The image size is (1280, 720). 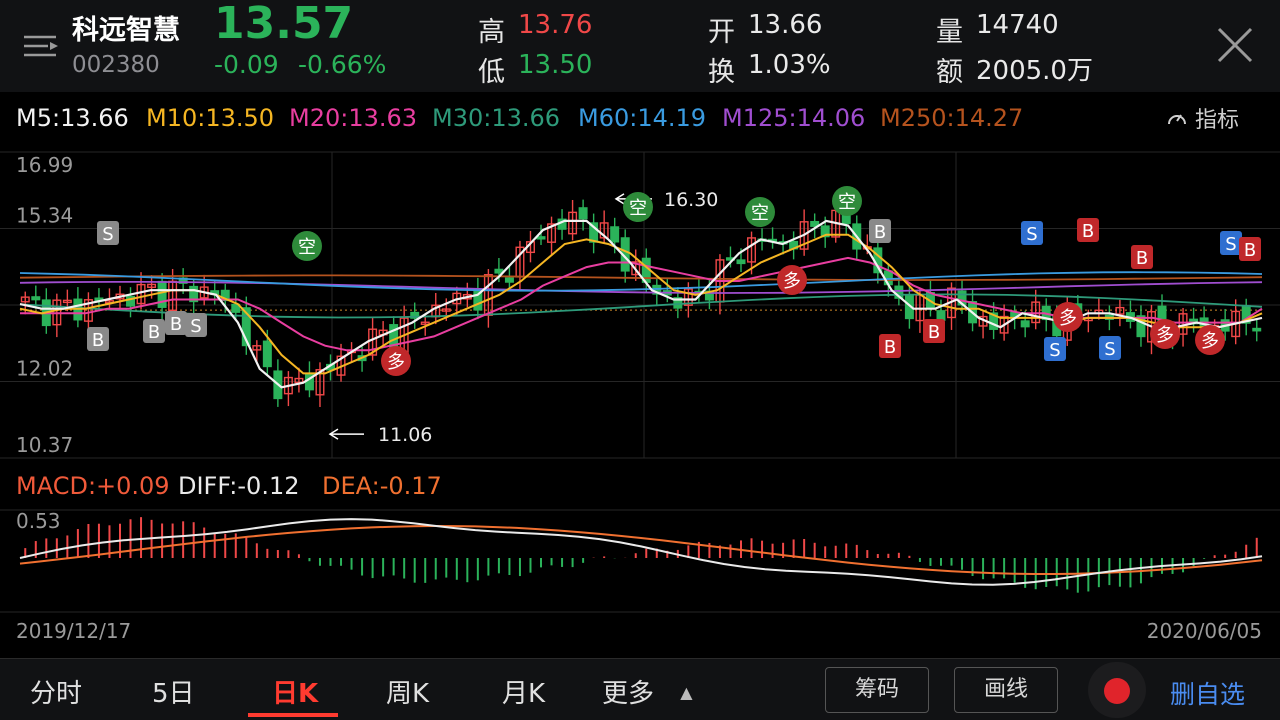 What do you see at coordinates (40, 46) in the screenshot?
I see `menu-icon` at bounding box center [40, 46].